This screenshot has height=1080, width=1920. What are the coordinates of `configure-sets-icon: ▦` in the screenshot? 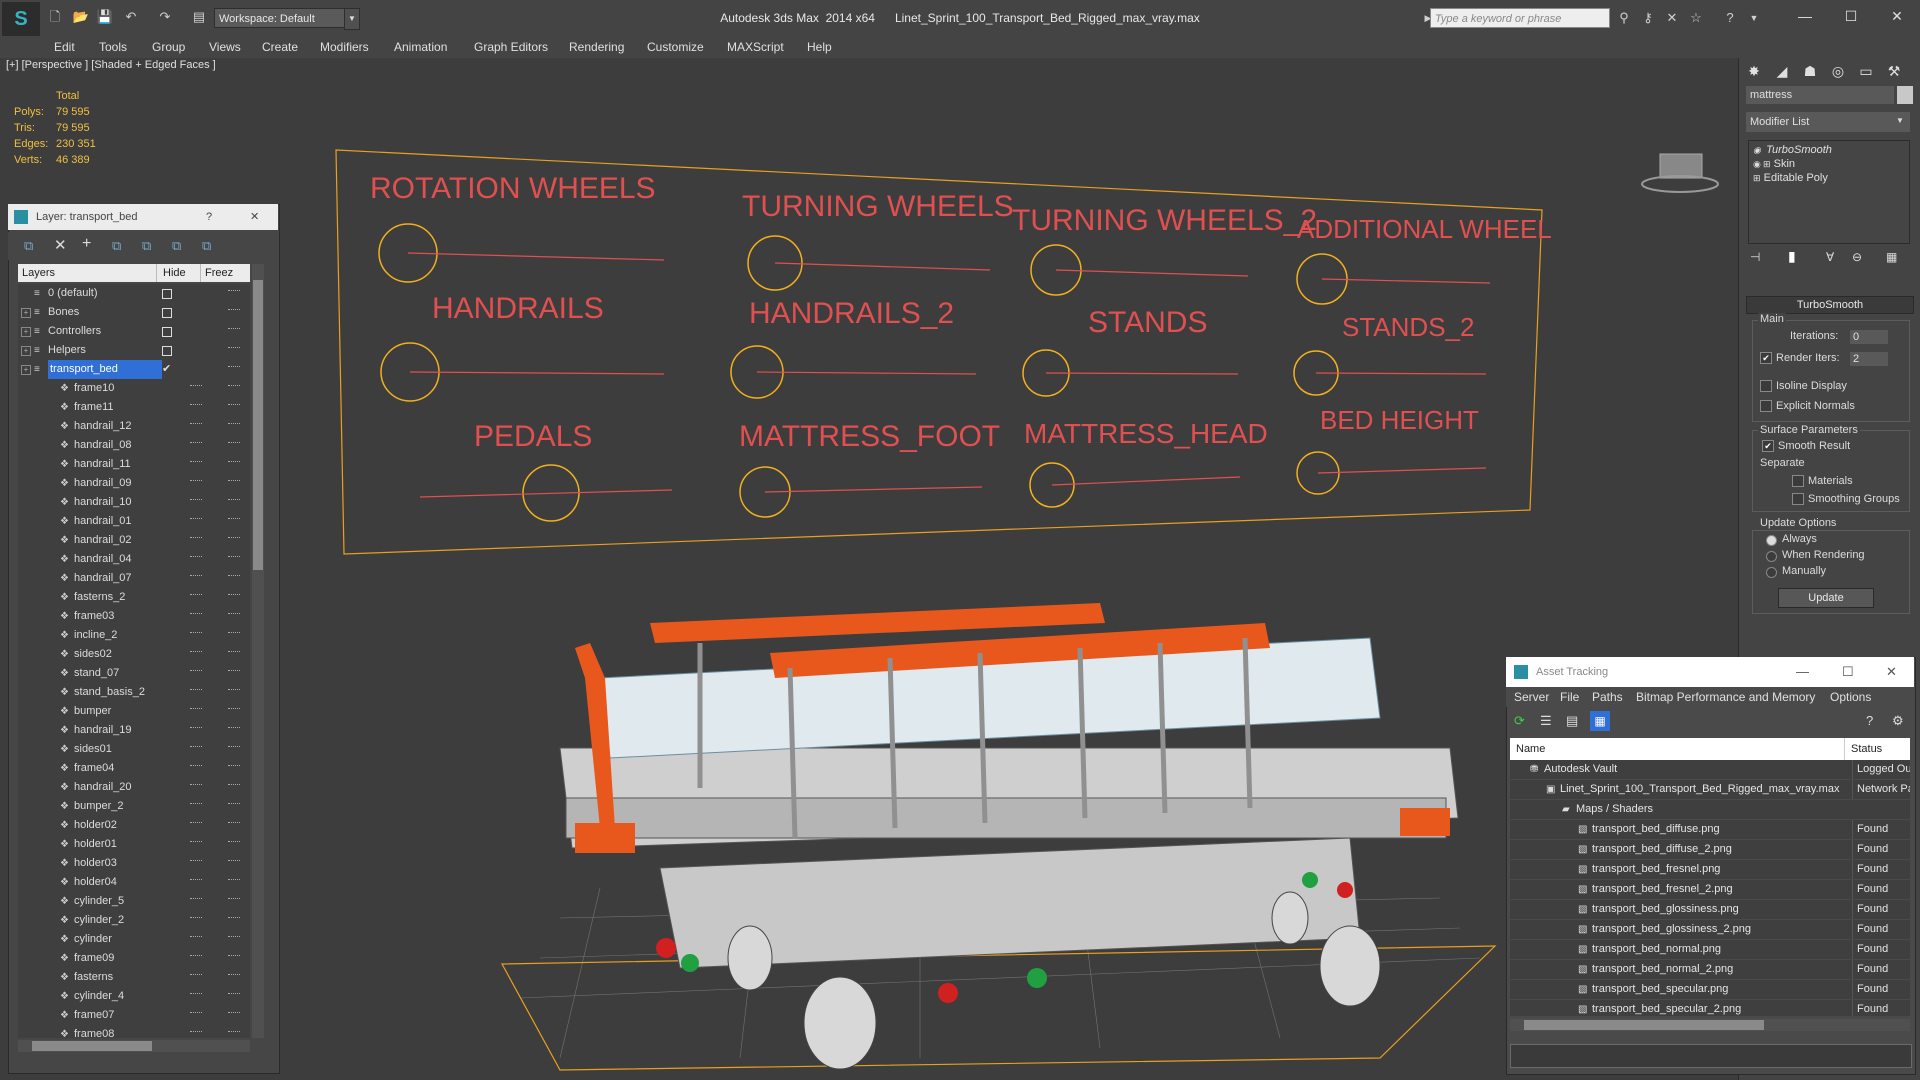 It's located at (1891, 257).